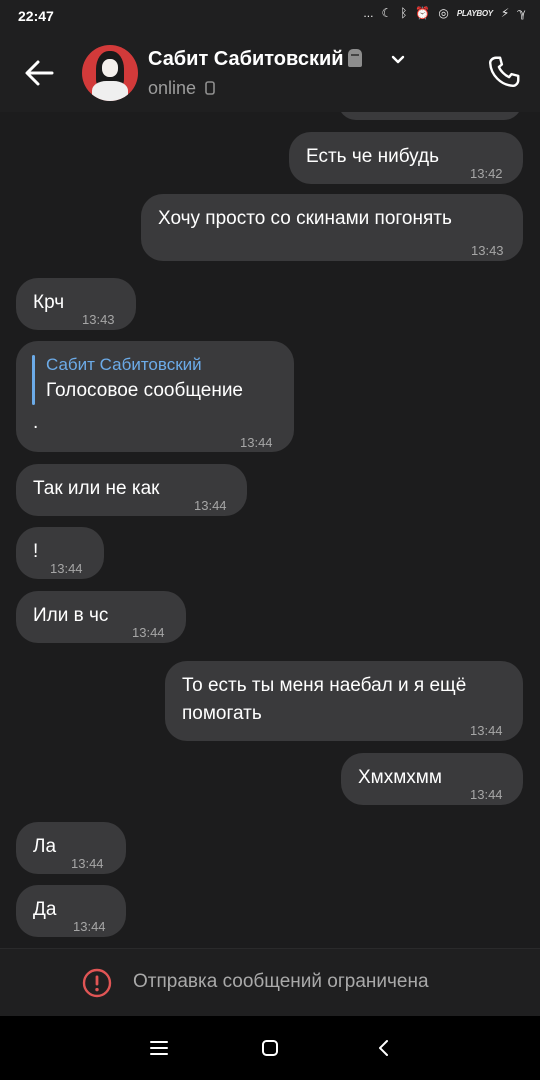  What do you see at coordinates (521, 13) in the screenshot?
I see `rabbit-icon: ℽ` at bounding box center [521, 13].